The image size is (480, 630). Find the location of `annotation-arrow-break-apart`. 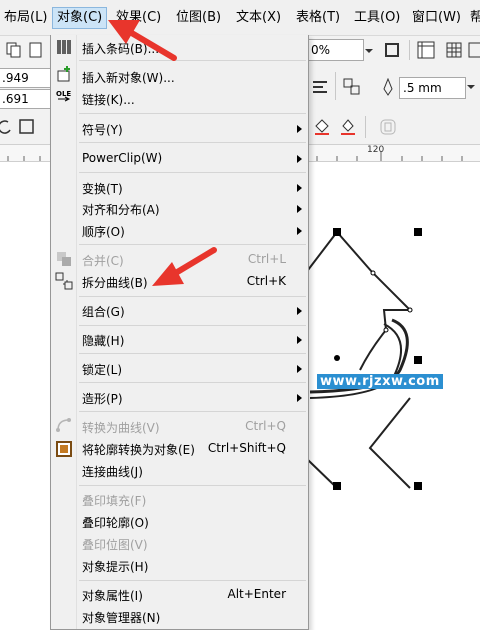

annotation-arrow-break-apart is located at coordinates (184, 266).